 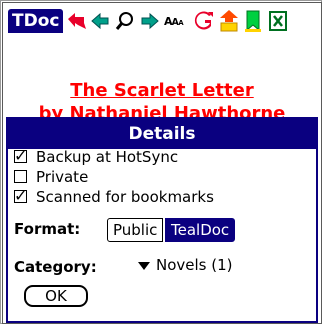 What do you see at coordinates (194, 265) in the screenshot?
I see `category-value: Novels (1)` at bounding box center [194, 265].